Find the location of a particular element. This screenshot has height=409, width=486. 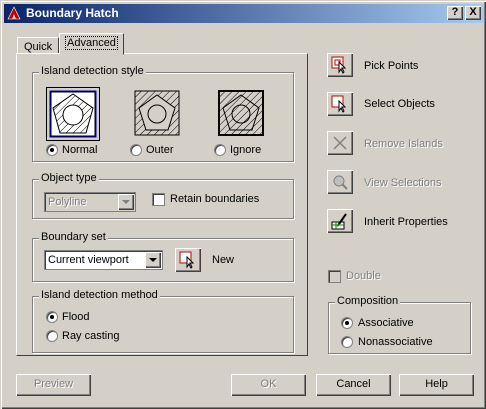

island-detection-method-group: Island detection method is located at coordinates (163, 321).